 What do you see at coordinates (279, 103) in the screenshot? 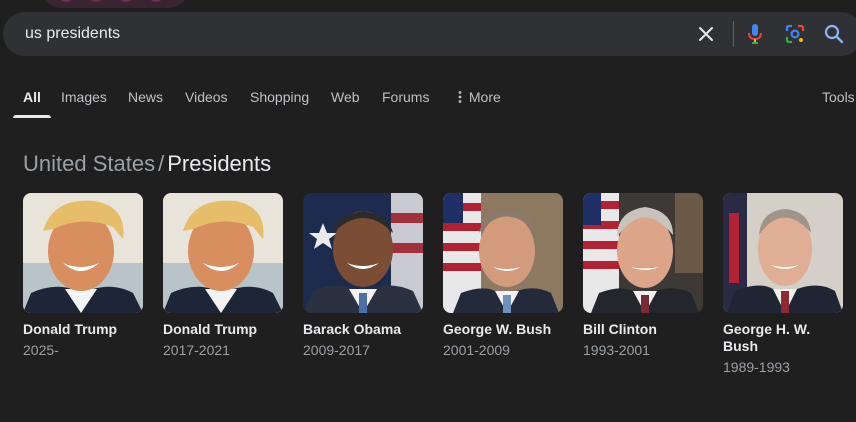
I see `tab-shopping: Shopping` at bounding box center [279, 103].